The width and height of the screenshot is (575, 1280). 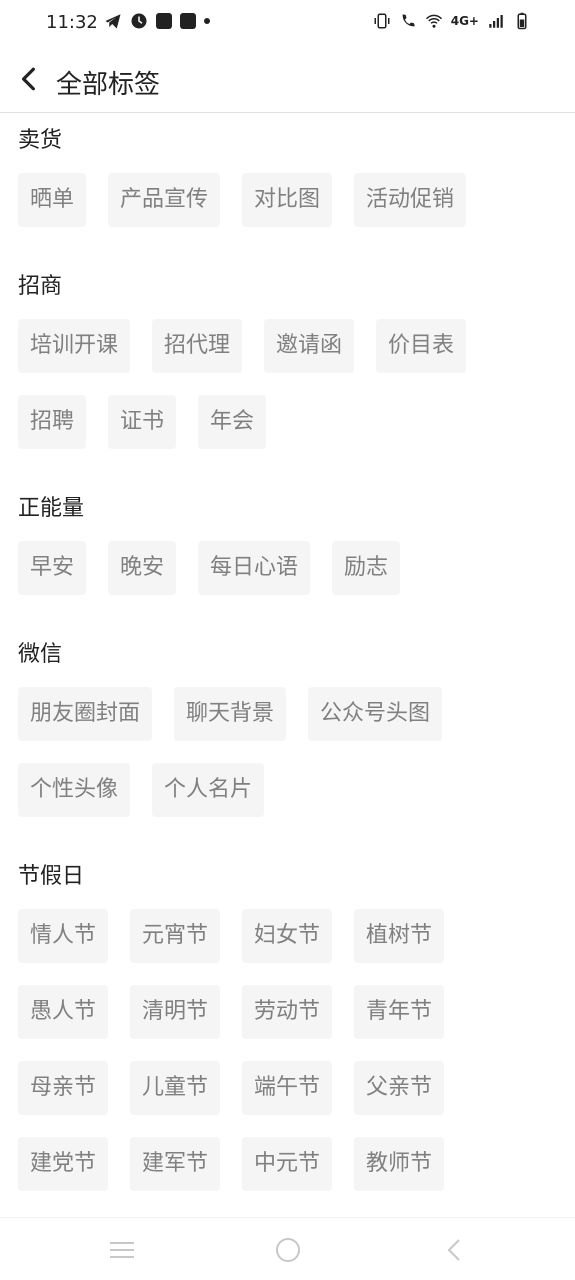 I want to click on group-title: 招商, so click(x=40, y=286).